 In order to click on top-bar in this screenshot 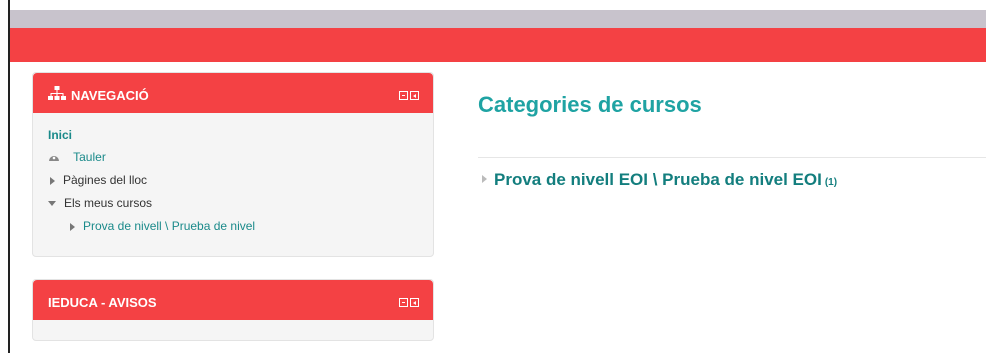, I will do `click(498, 19)`.